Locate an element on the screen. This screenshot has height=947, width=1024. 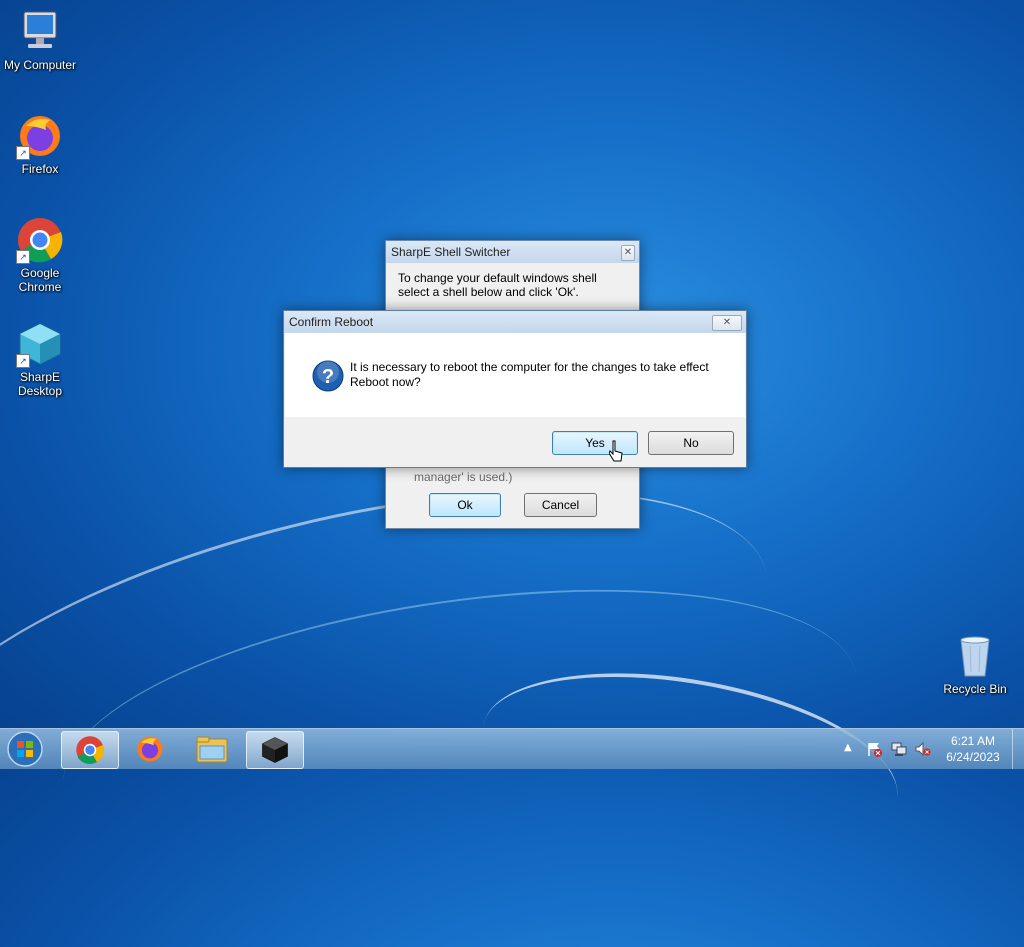
folder-icon is located at coordinates (212, 749).